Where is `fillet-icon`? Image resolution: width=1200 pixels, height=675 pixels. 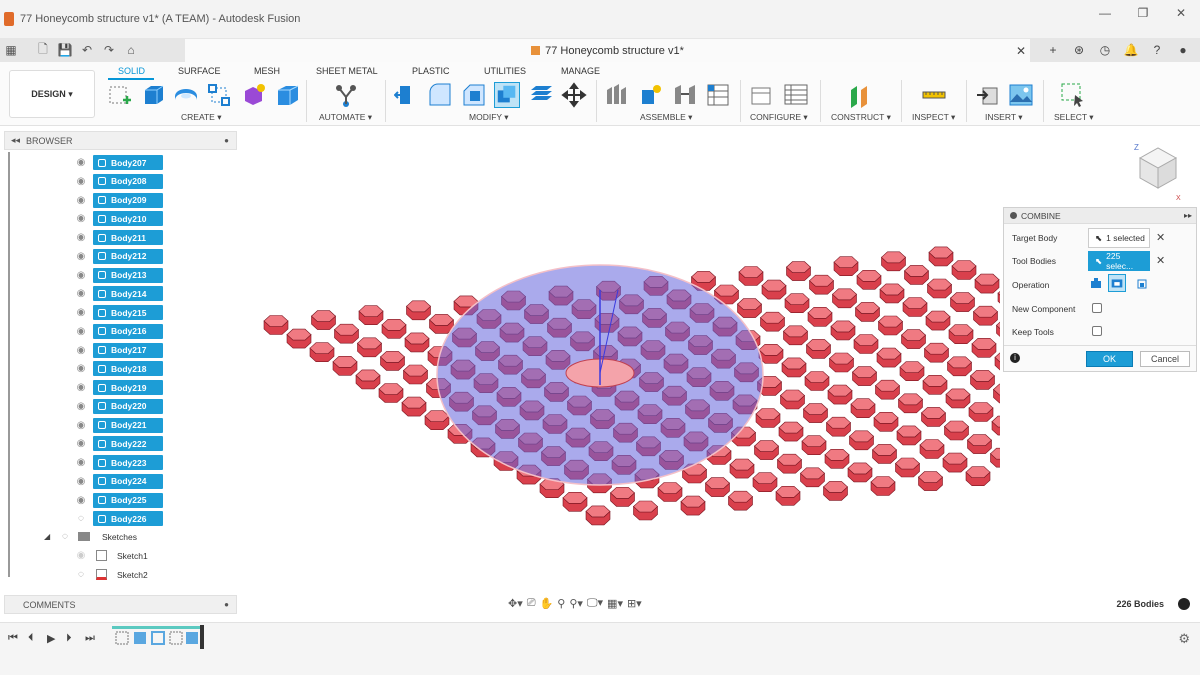 fillet-icon is located at coordinates (440, 95).